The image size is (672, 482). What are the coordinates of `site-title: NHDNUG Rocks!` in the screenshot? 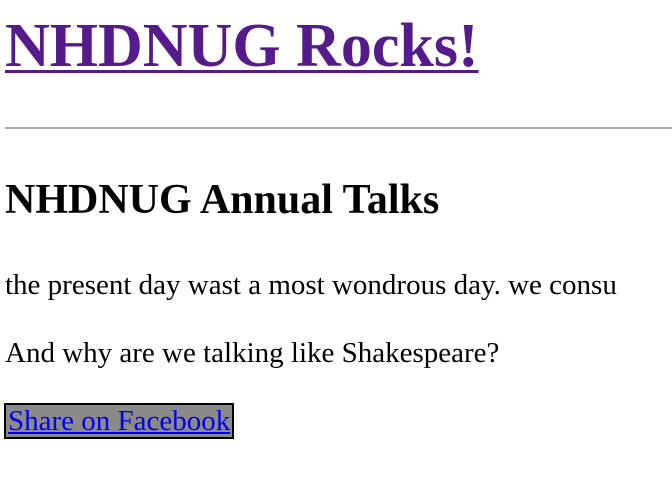 It's located at (242, 46).